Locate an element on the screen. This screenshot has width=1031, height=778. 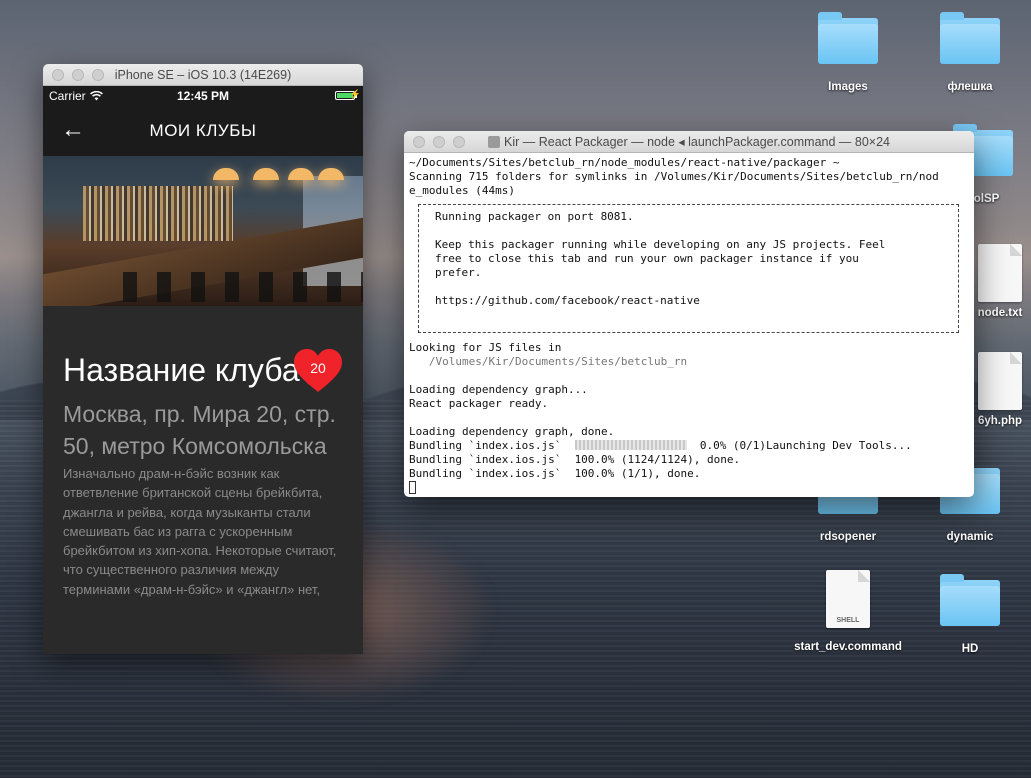
shell-badge: SHELL is located at coordinates (848, 620).